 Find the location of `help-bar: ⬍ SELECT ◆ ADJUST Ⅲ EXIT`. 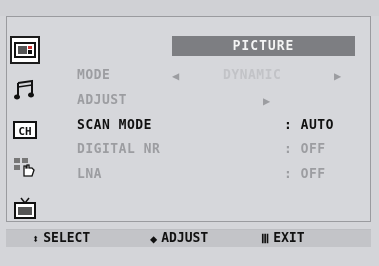

help-bar: ⬍ SELECT ◆ ADJUST Ⅲ EXIT is located at coordinates (188, 238).